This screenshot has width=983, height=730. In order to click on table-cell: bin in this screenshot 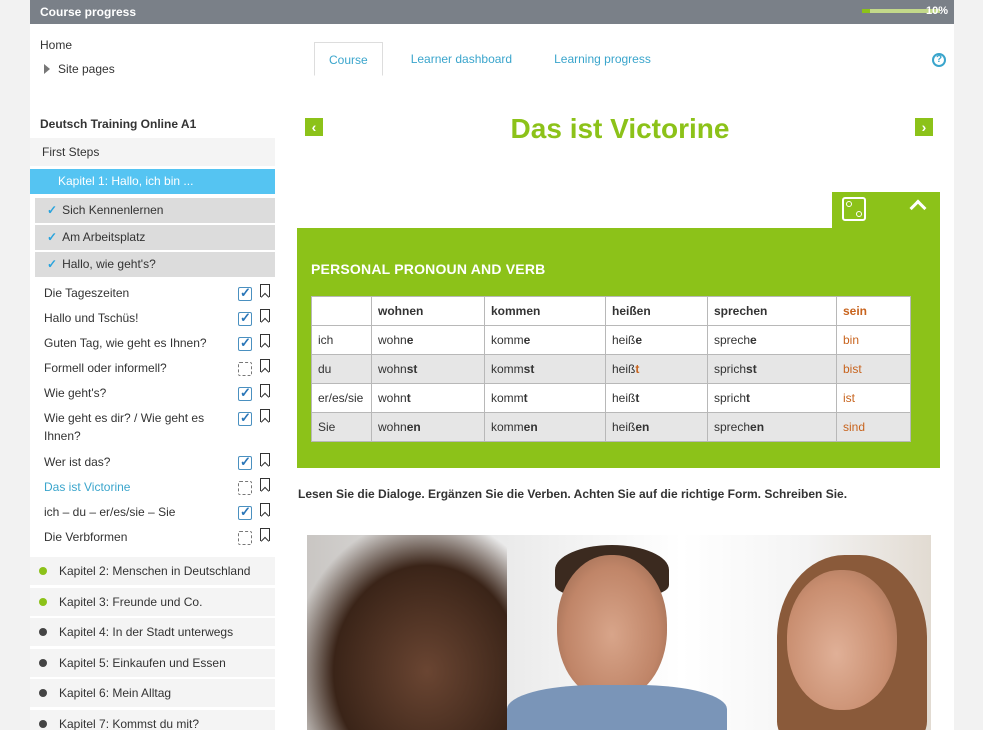, I will do `click(873, 340)`.